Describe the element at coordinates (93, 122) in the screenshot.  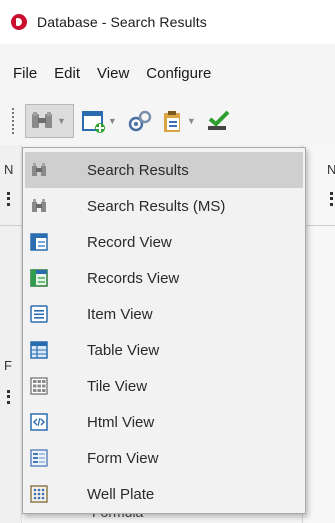
I see `new-record-icon` at that location.